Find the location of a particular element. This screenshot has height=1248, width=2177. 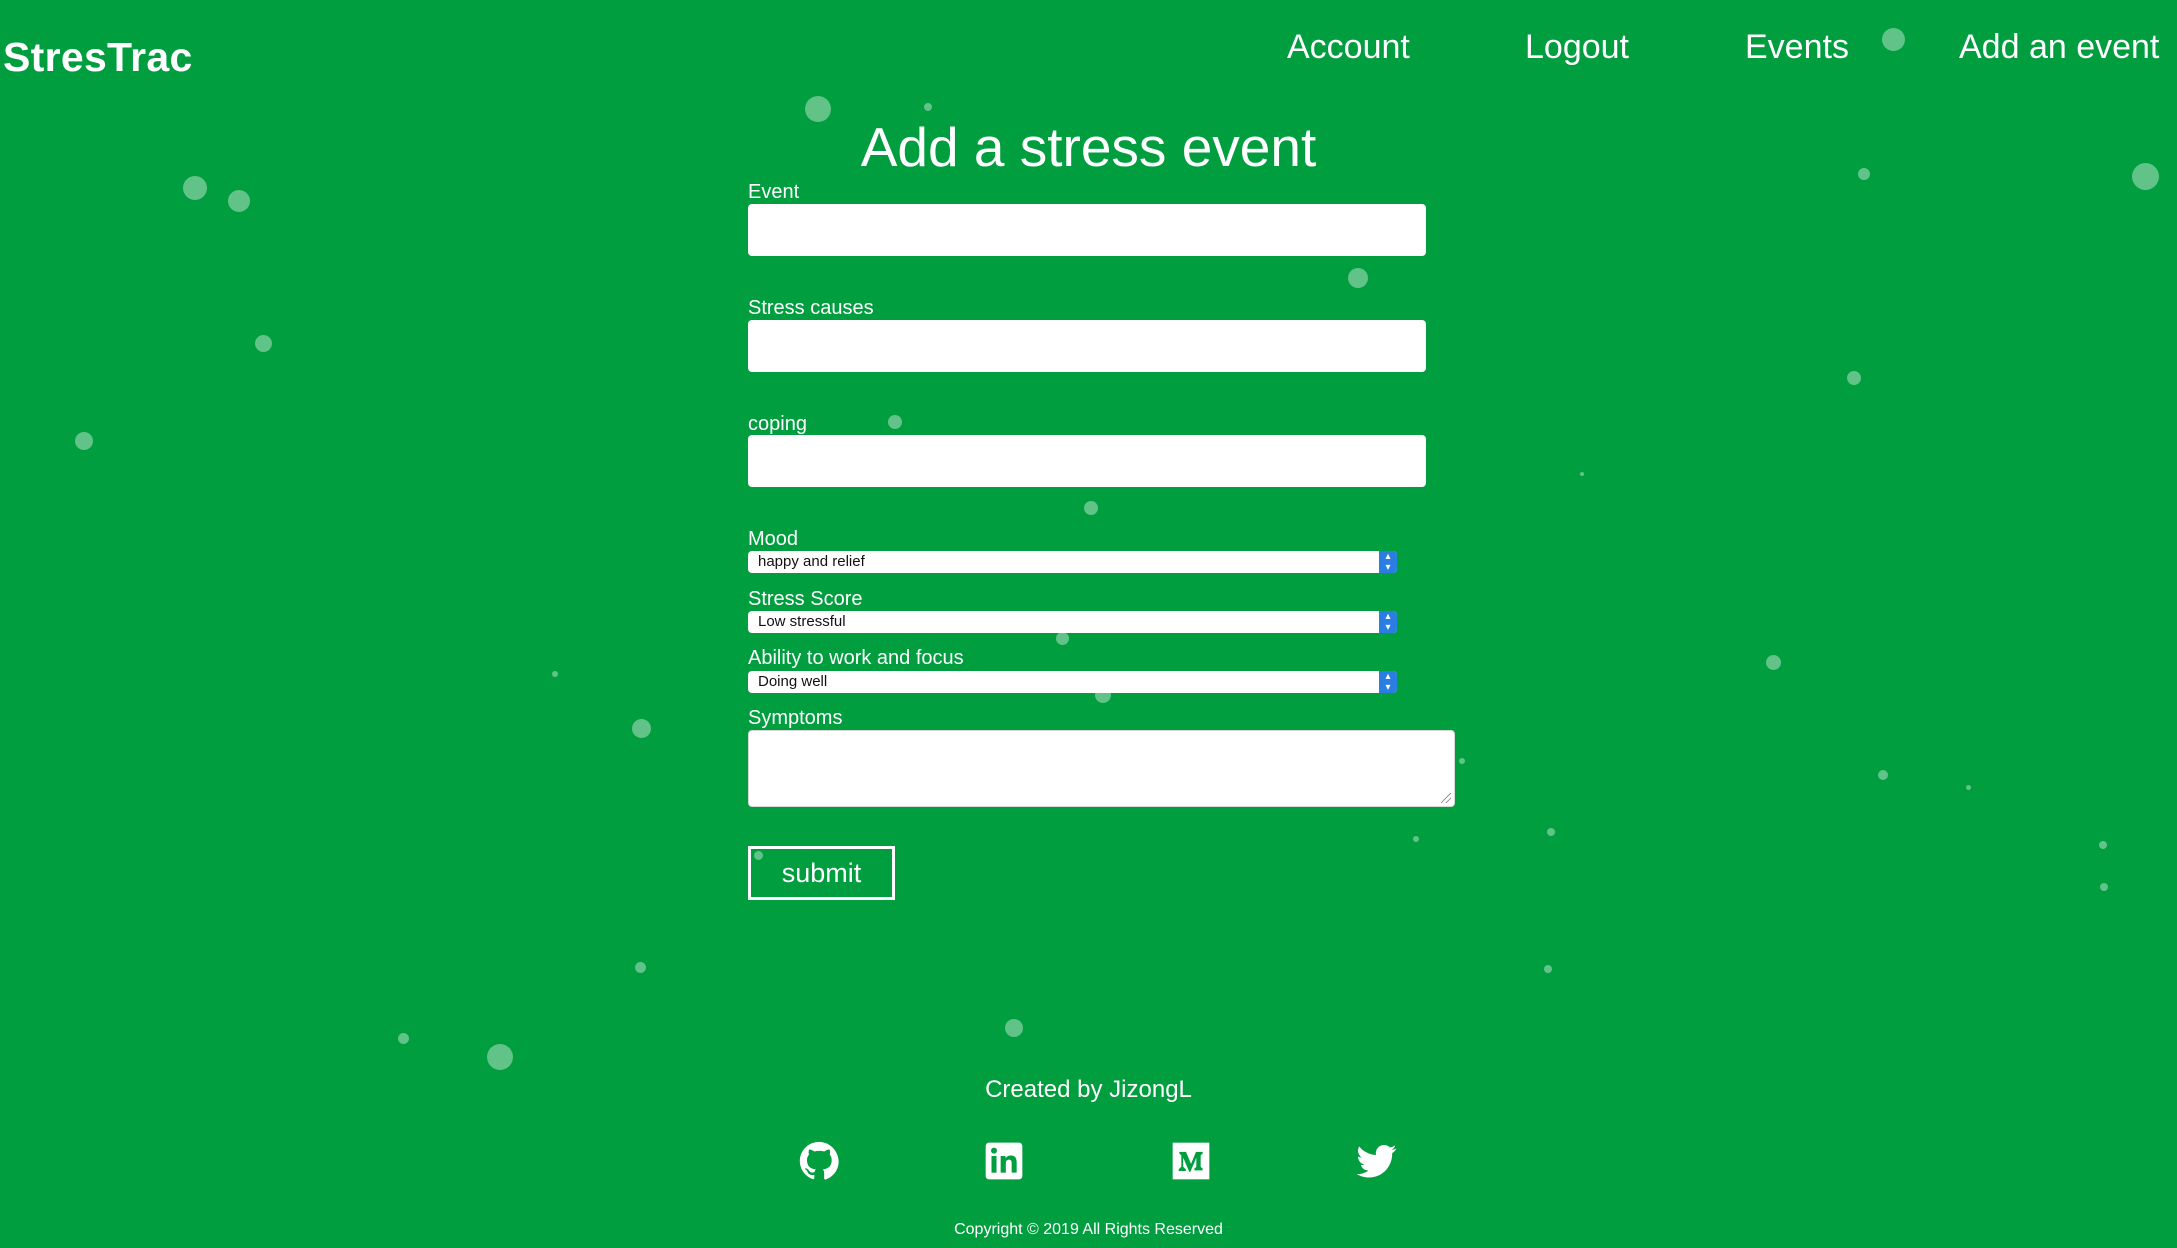

nav-account-link: Account is located at coordinates (1348, 47).